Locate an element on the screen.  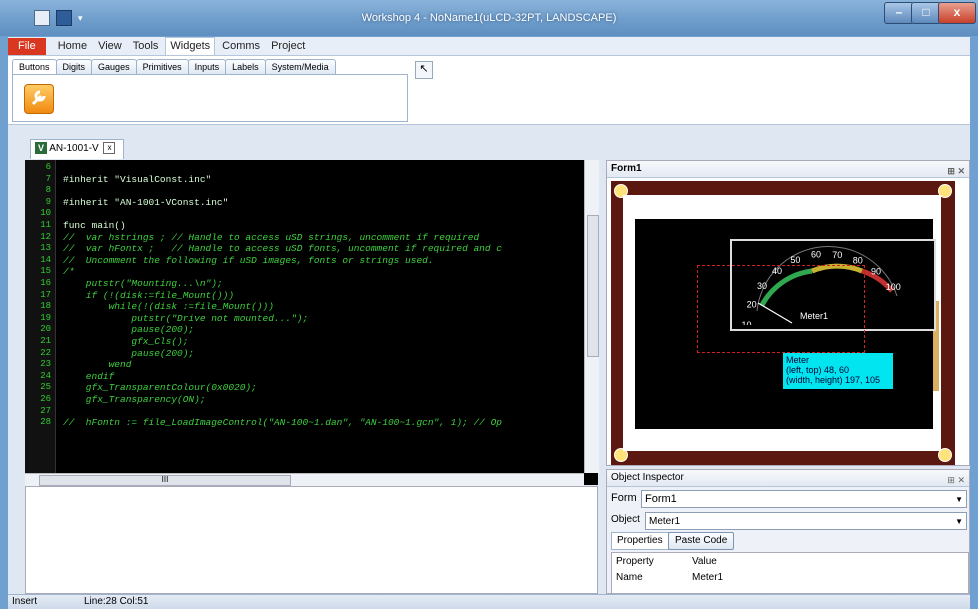
pointer-tool-icon: ↖ is located at coordinates (424, 70).